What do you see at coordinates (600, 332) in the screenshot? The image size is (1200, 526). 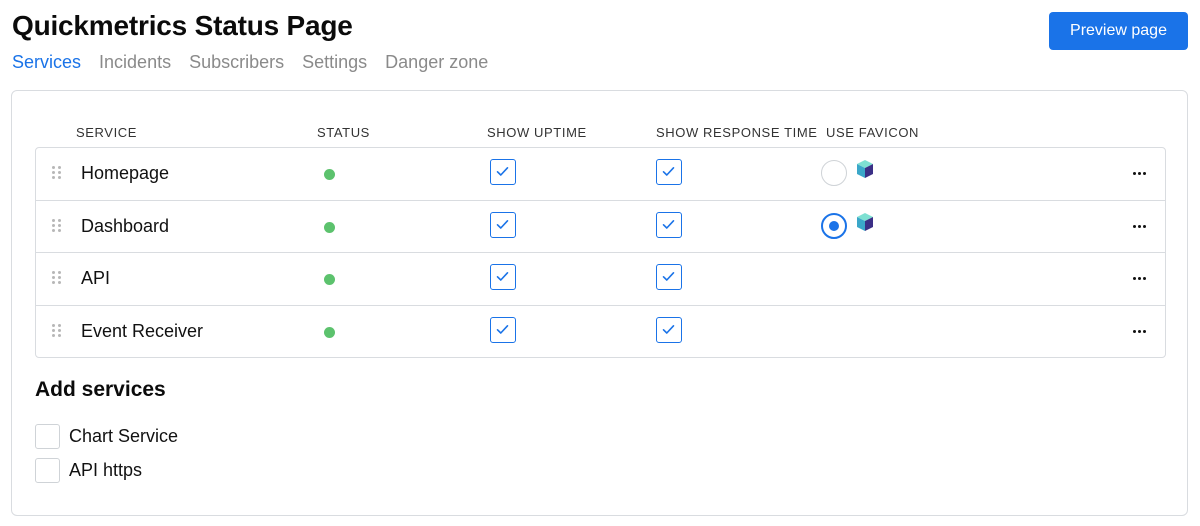 I see `table-row: Event Receiver` at bounding box center [600, 332].